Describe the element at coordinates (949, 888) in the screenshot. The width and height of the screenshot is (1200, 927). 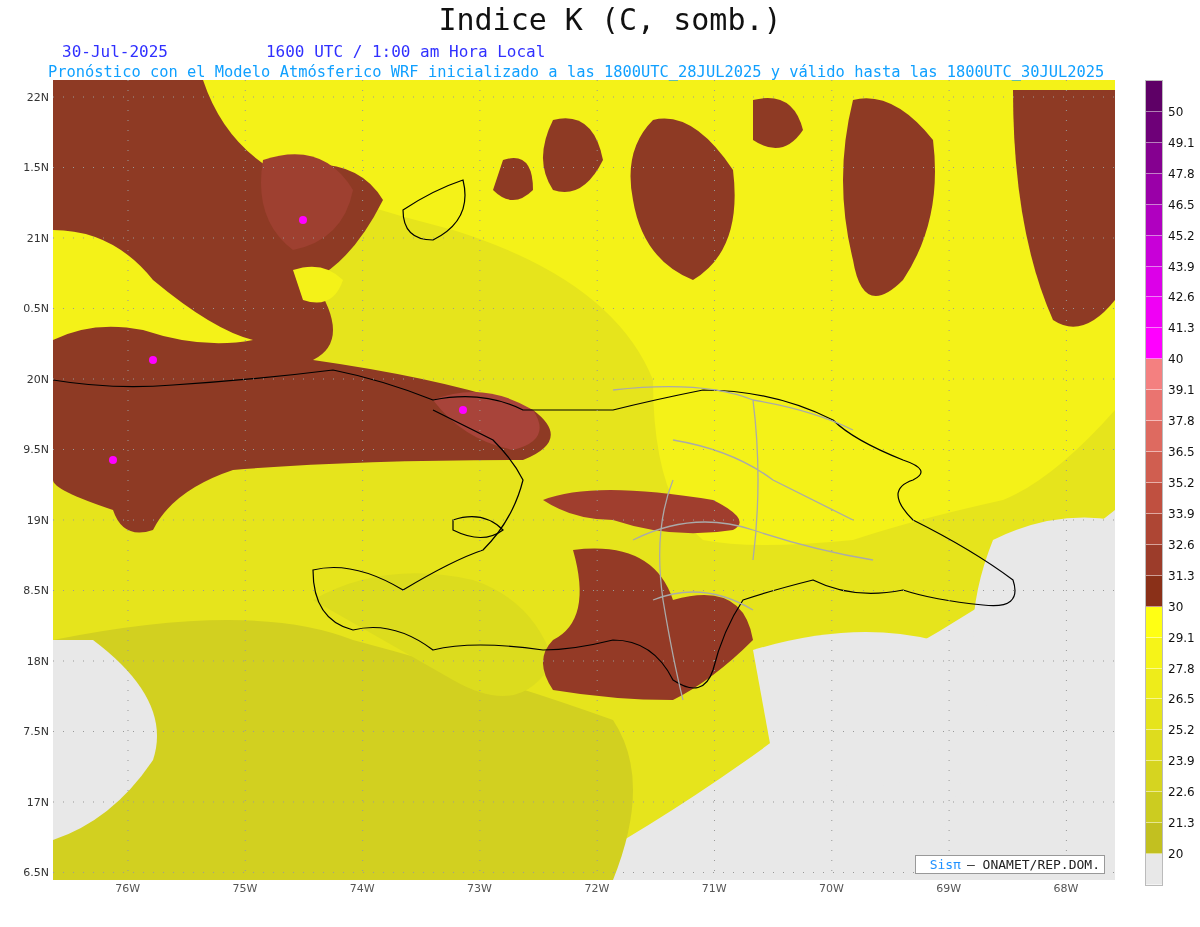
I see `longitude-label: 69W` at that location.